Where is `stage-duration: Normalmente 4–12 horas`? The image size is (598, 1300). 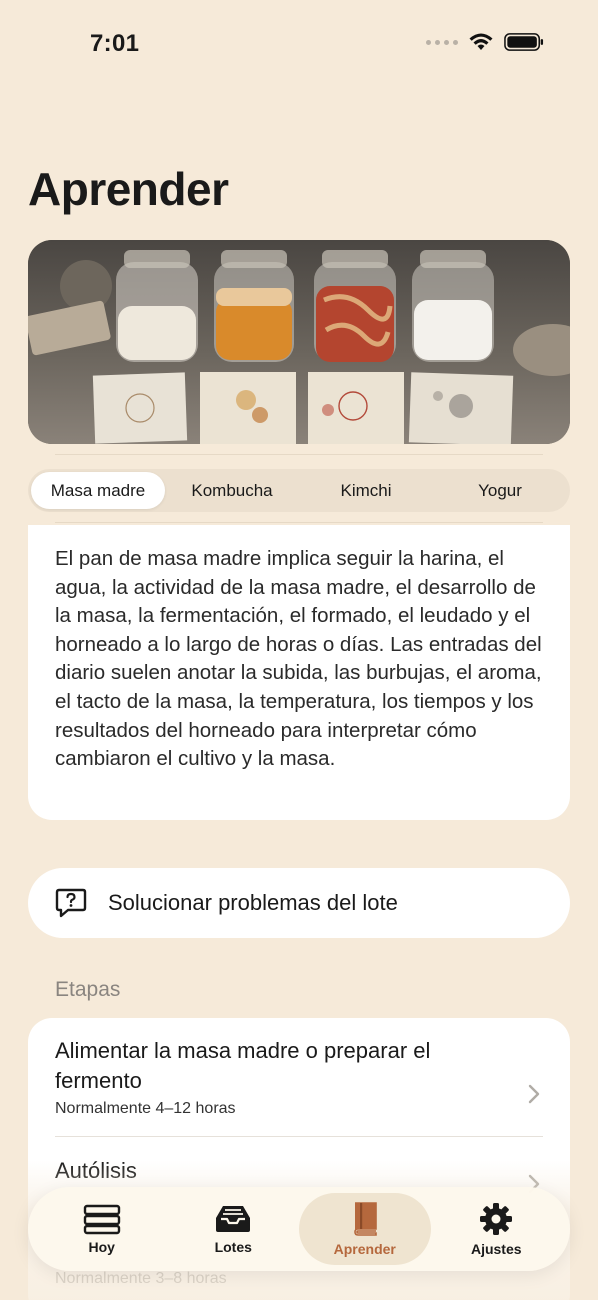 stage-duration: Normalmente 4–12 horas is located at coordinates (145, 1108).